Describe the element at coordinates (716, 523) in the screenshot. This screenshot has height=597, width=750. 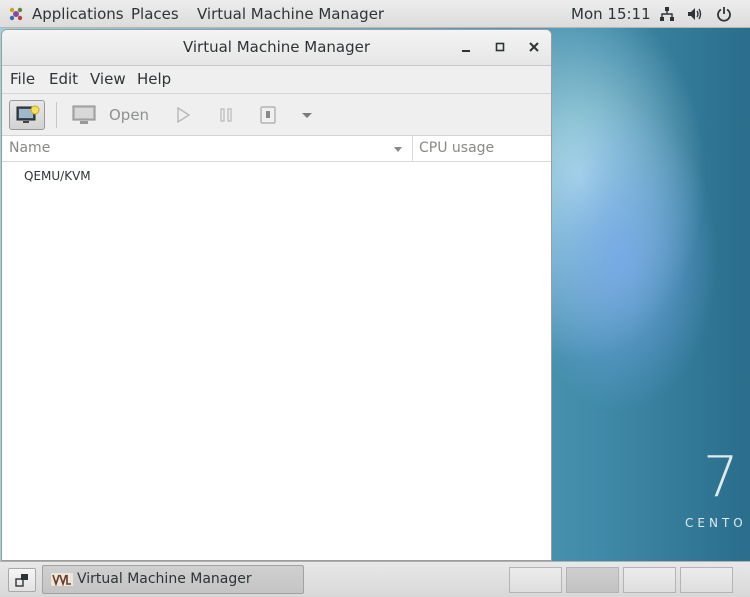
I see `brand-text: CENTO` at that location.